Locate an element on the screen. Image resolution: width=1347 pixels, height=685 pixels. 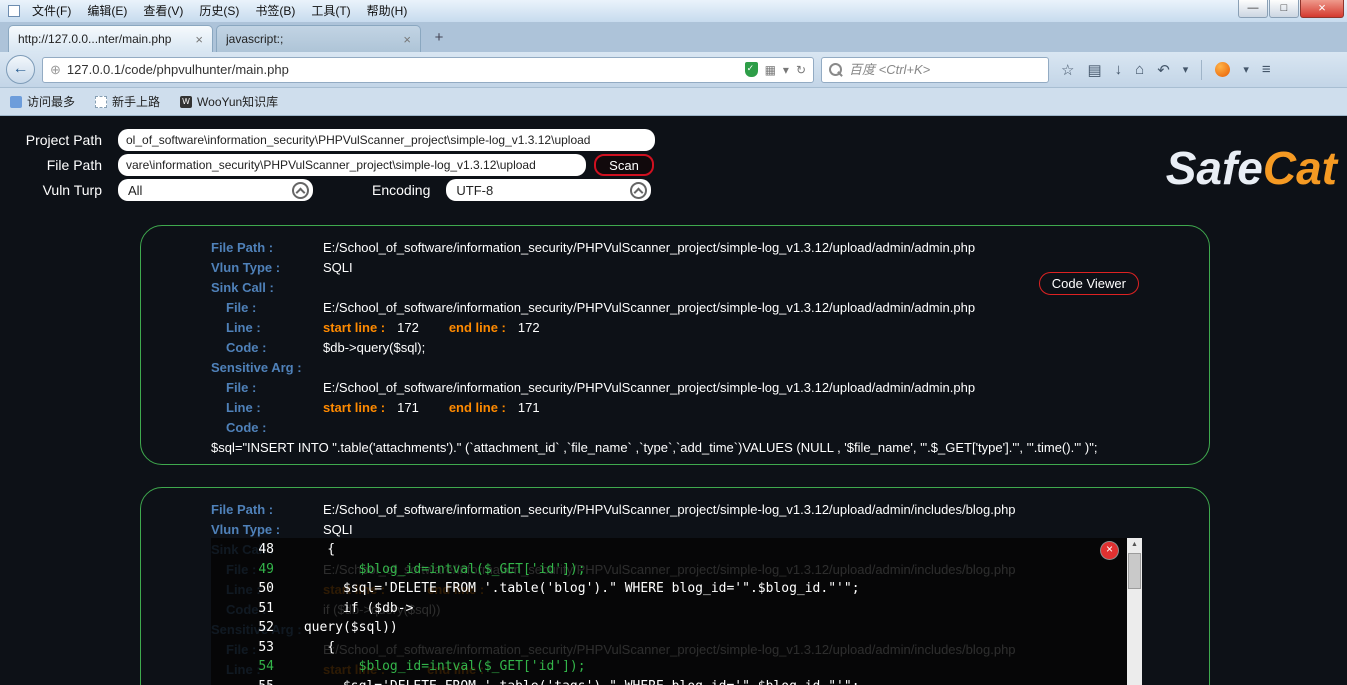
bookmark-getting-started: 新手上路 is located at coordinates (127, 101).